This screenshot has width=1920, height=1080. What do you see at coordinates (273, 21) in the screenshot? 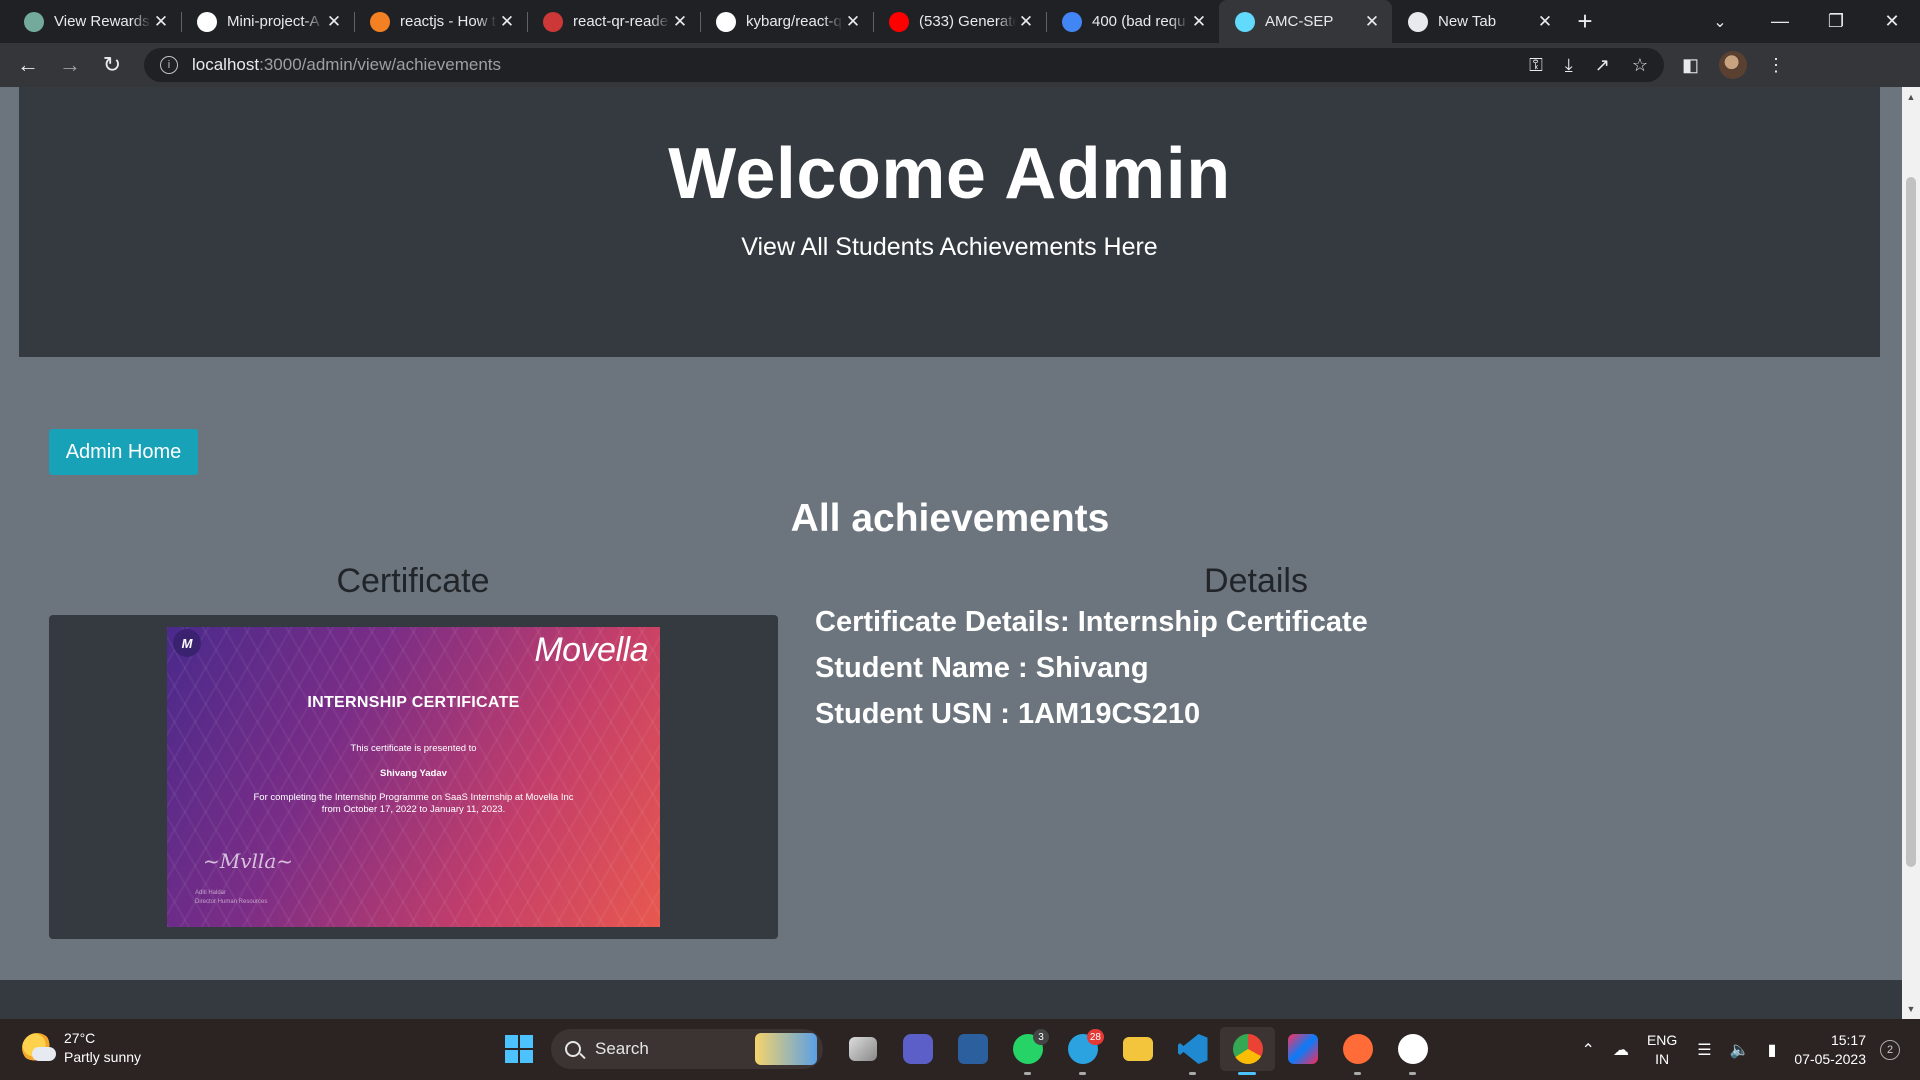
I see `tab-label: Mini-project-A` at bounding box center [273, 21].